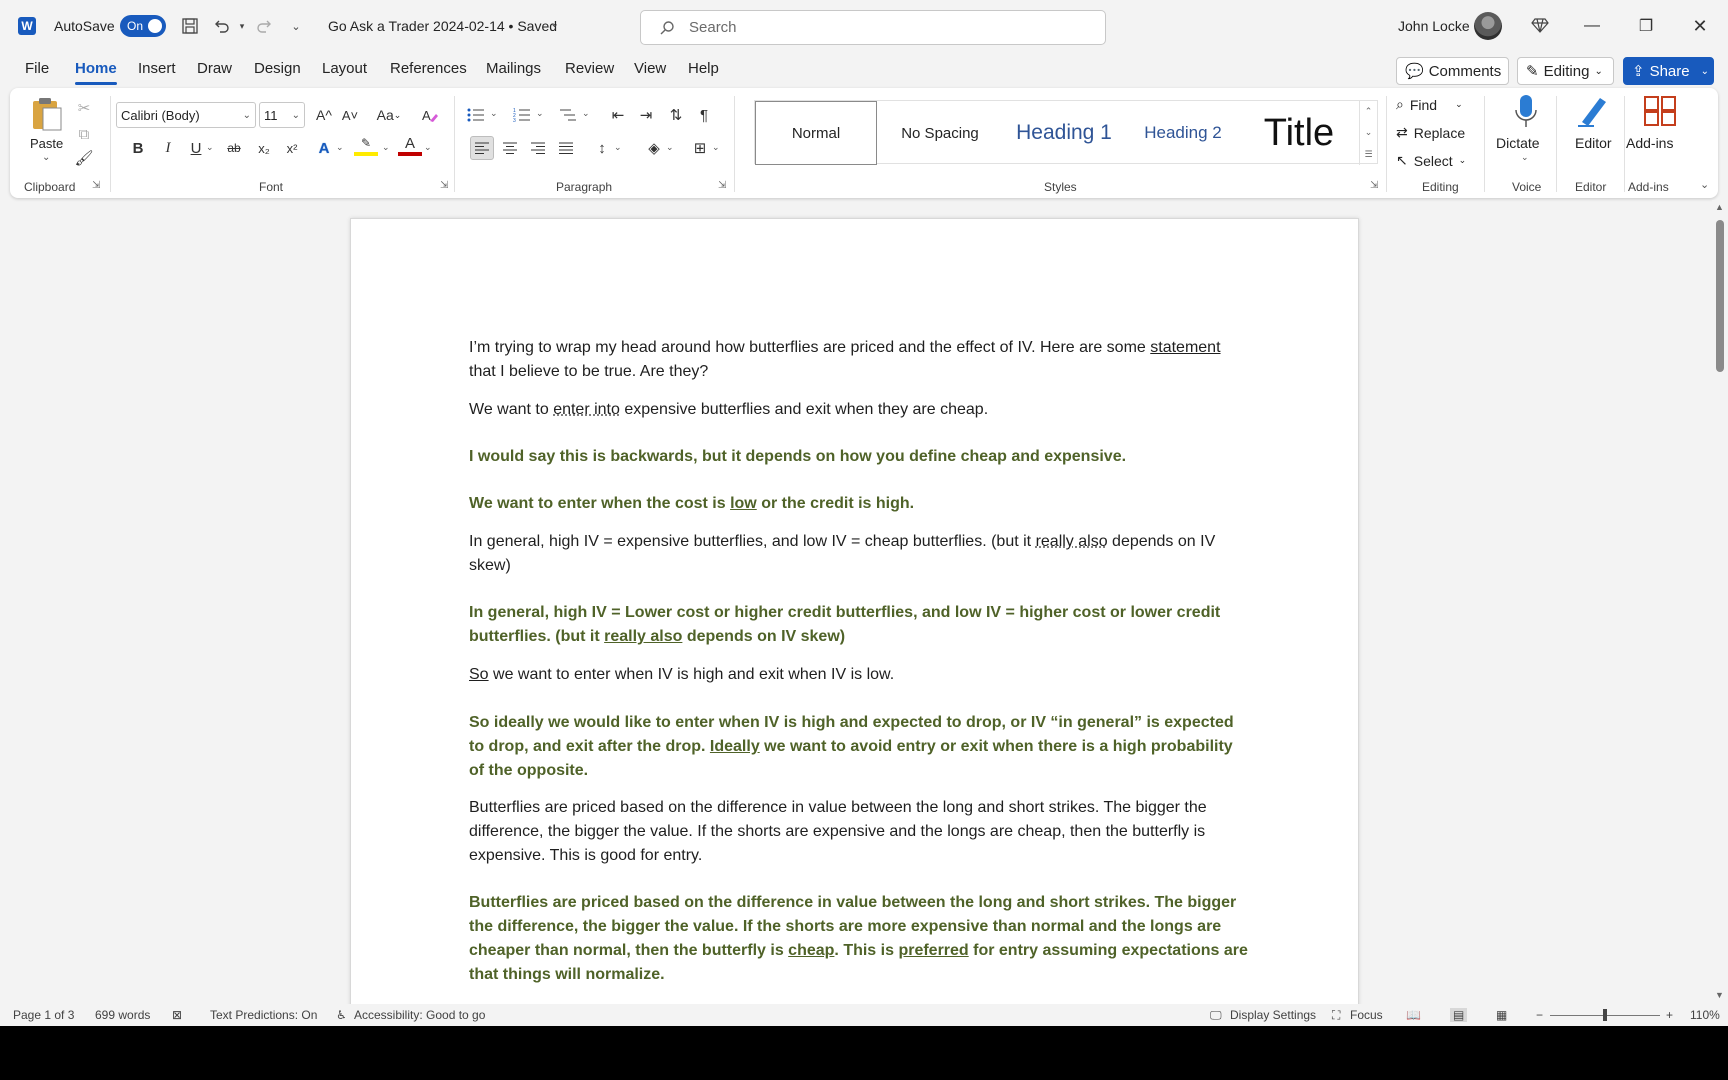  What do you see at coordinates (589, 68) in the screenshot?
I see `tab-review: Review` at bounding box center [589, 68].